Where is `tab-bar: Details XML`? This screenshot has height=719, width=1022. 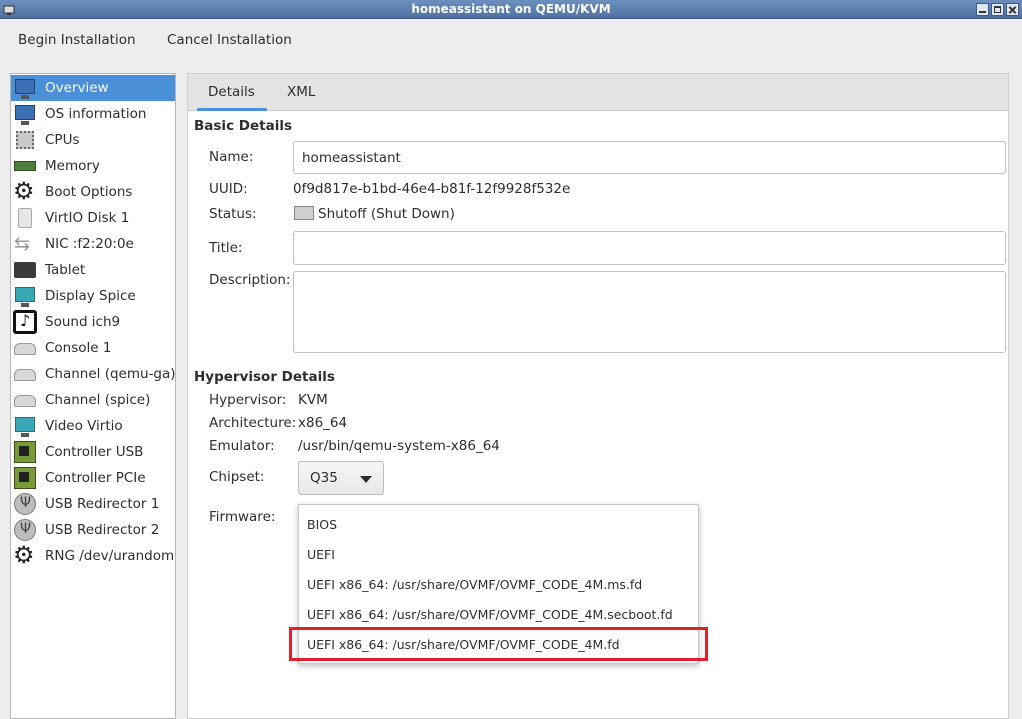 tab-bar: Details XML is located at coordinates (598, 92).